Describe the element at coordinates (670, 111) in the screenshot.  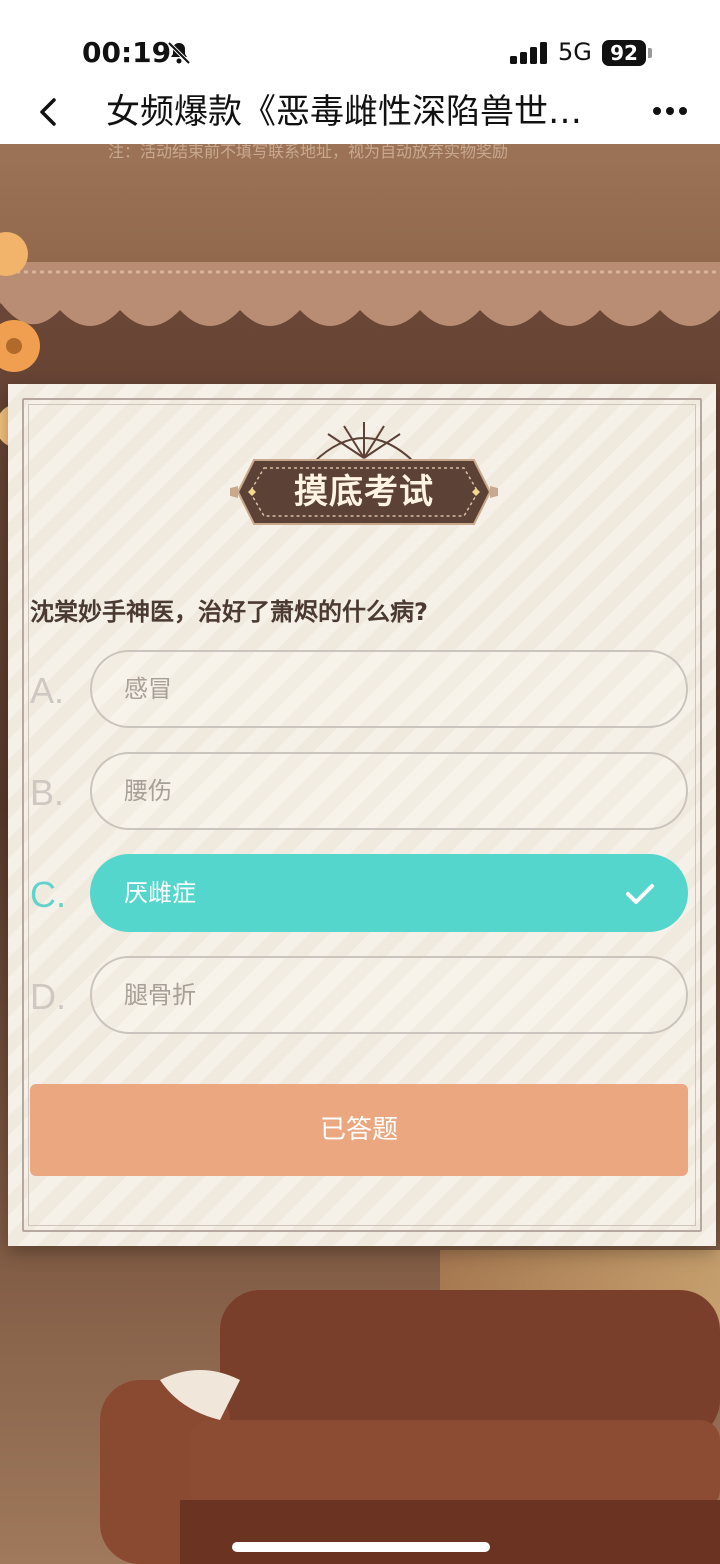
I see `more-icon` at that location.